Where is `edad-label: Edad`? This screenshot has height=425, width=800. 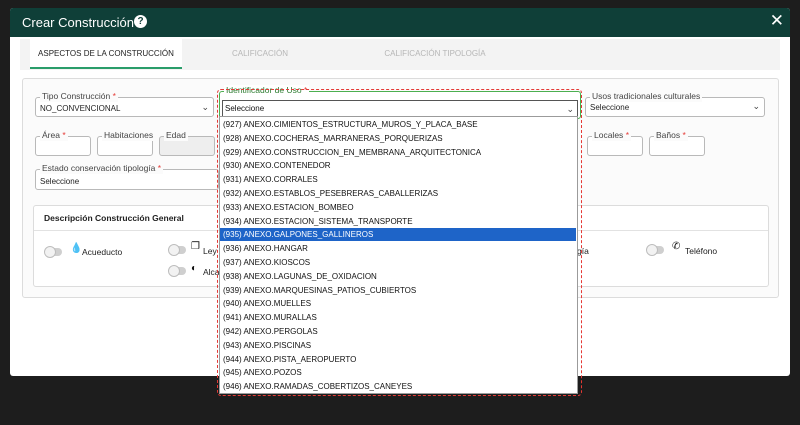 edad-label: Edad is located at coordinates (176, 135).